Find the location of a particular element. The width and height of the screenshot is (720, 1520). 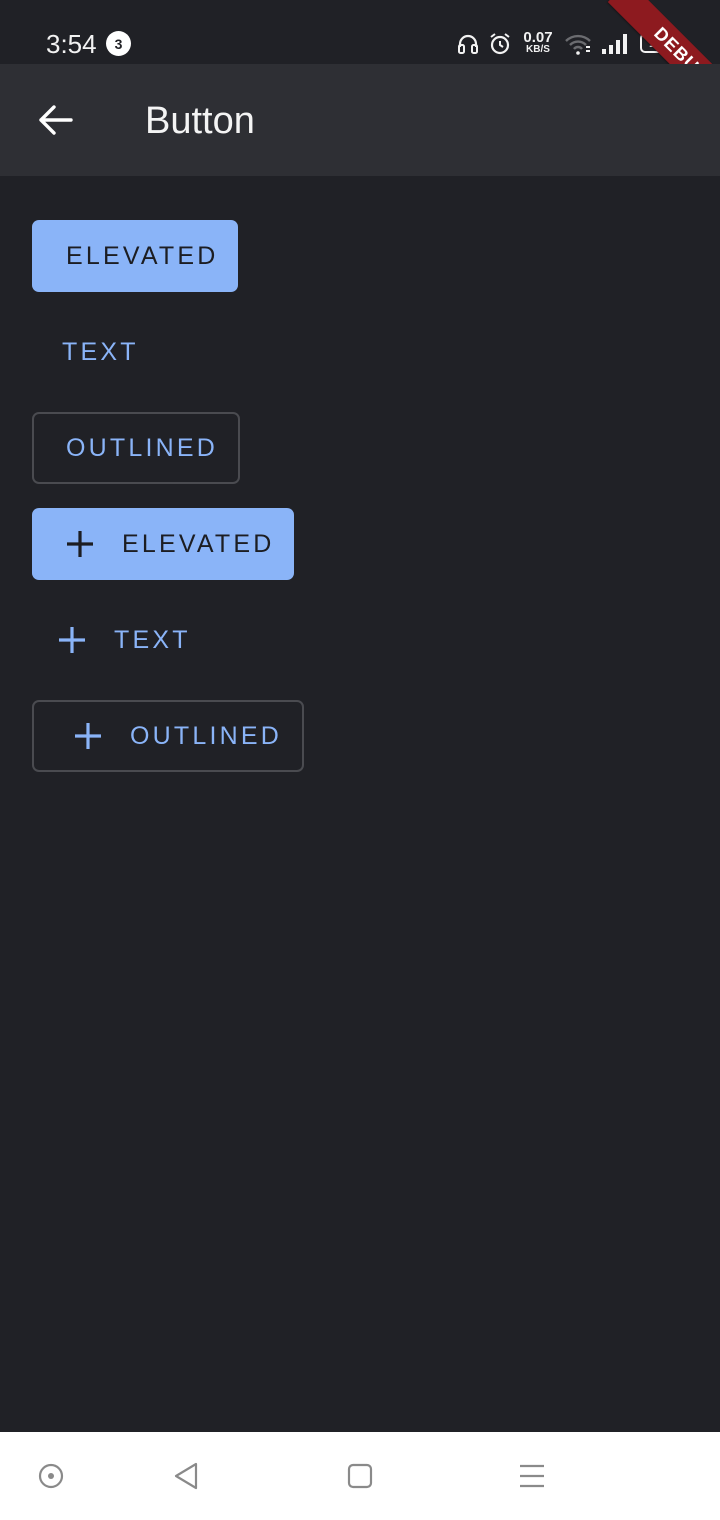

text-icon-button: TEXT is located at coordinates (117, 640).